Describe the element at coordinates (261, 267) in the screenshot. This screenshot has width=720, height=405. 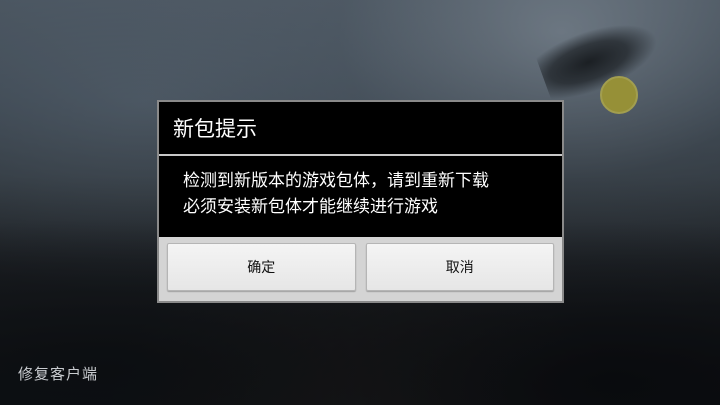
I see `confirm-button: 确定` at that location.